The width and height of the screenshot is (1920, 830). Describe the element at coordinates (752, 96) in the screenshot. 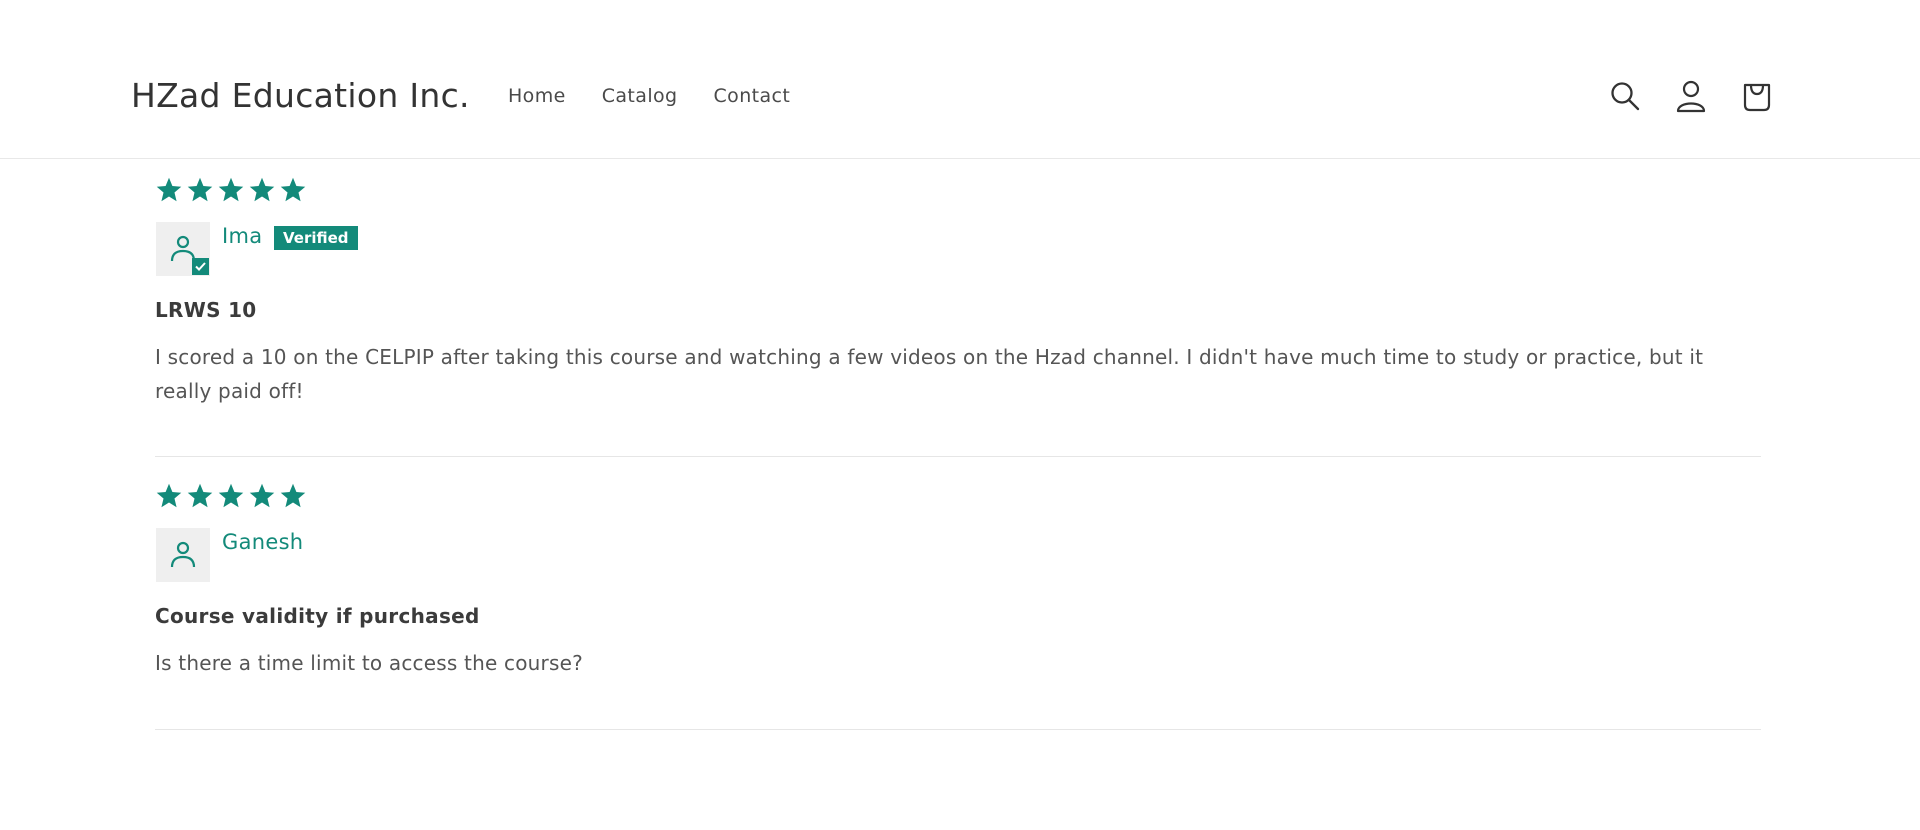

I see `nav-contact: Contact` at that location.